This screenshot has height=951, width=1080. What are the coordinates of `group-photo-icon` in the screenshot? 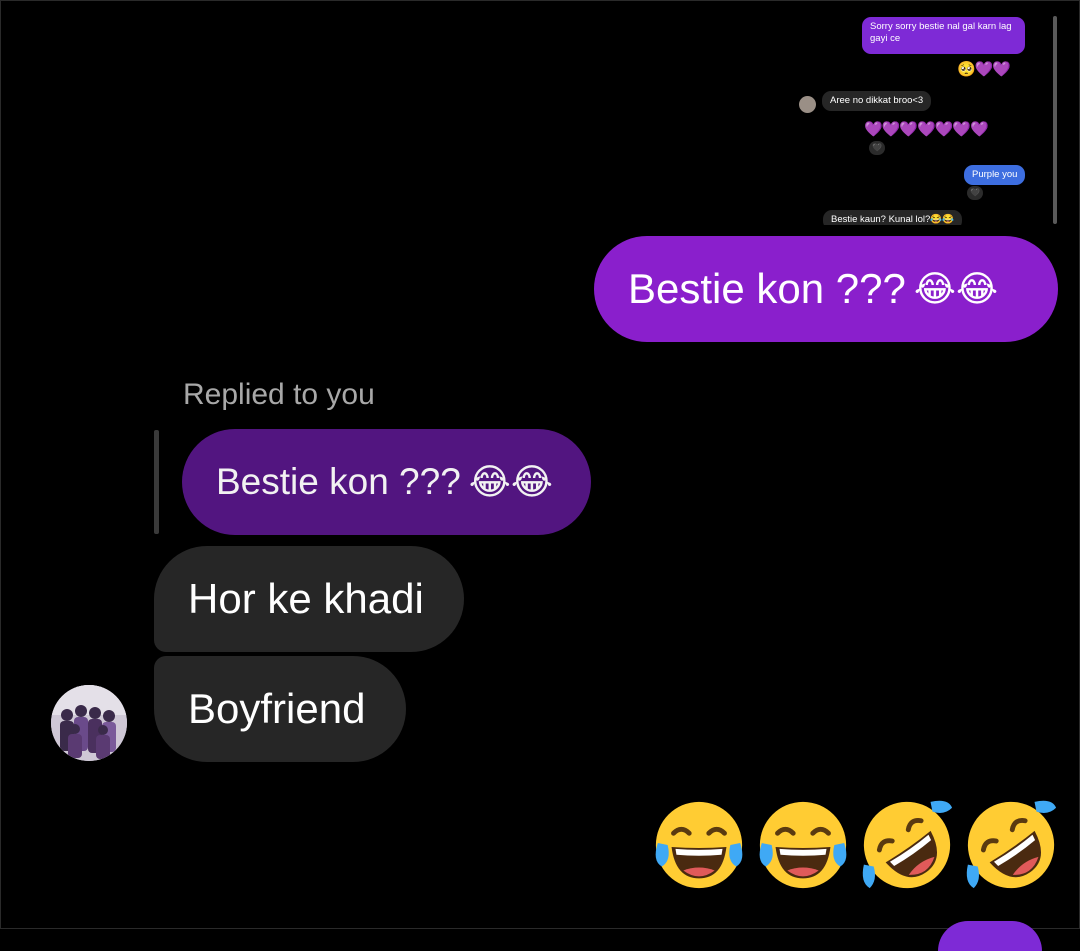 It's located at (89, 723).